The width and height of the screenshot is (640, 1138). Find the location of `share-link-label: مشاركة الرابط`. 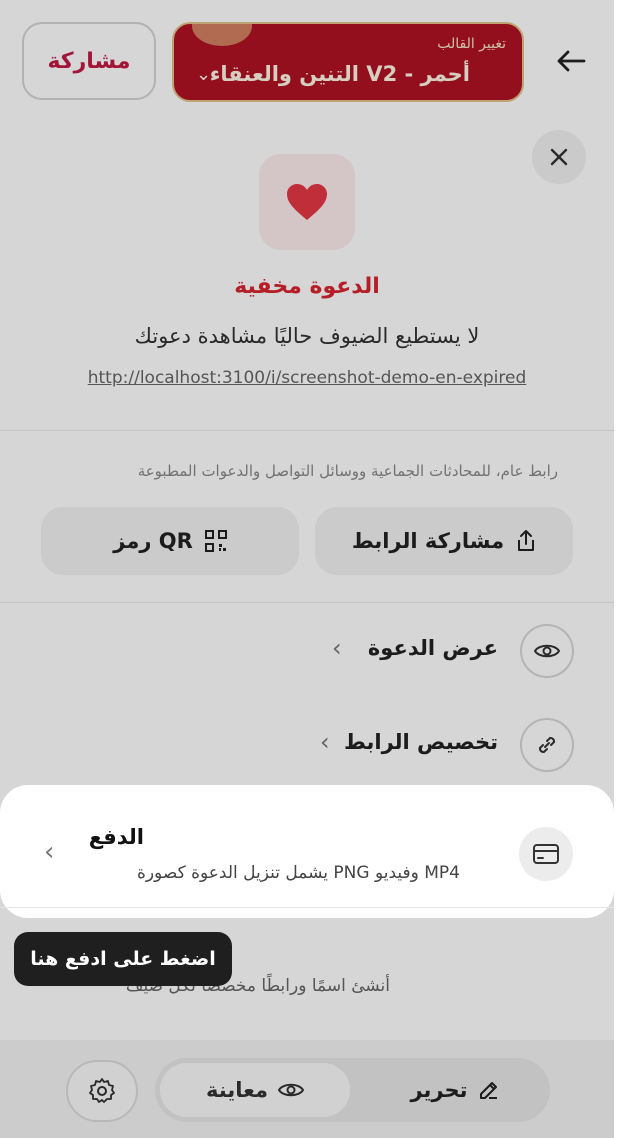

share-link-label: مشاركة الرابط is located at coordinates (428, 541).